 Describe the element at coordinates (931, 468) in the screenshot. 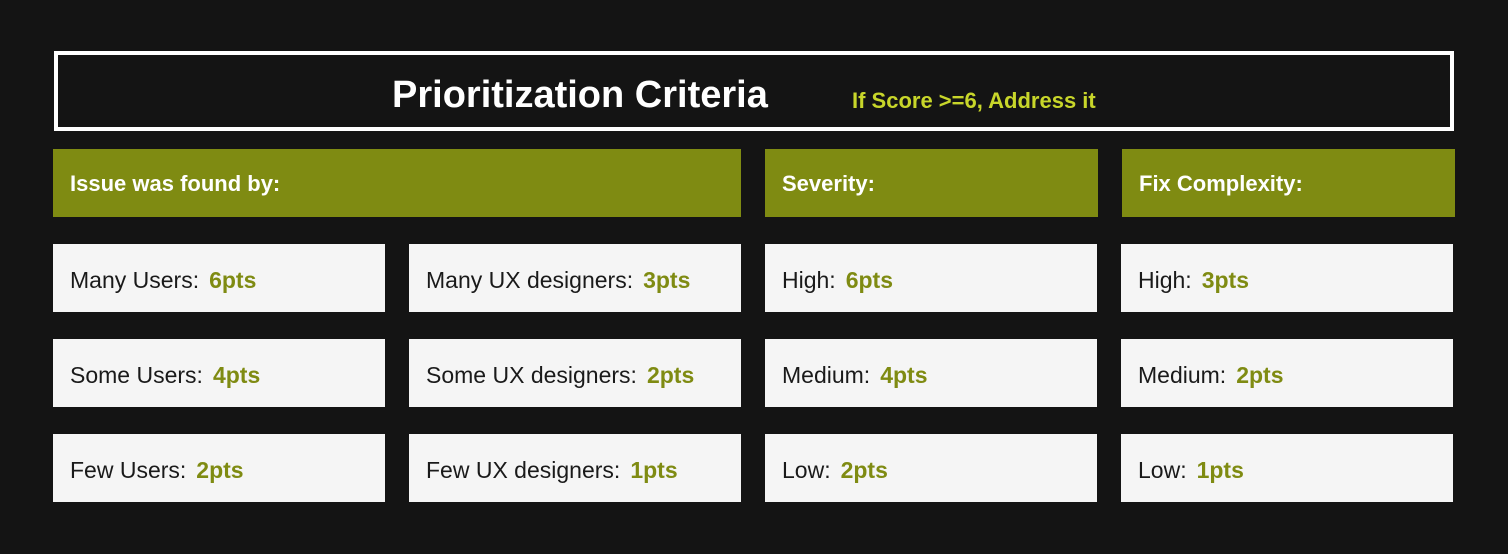

I see `criteria-cell-severity-low: Low: 2pts` at that location.